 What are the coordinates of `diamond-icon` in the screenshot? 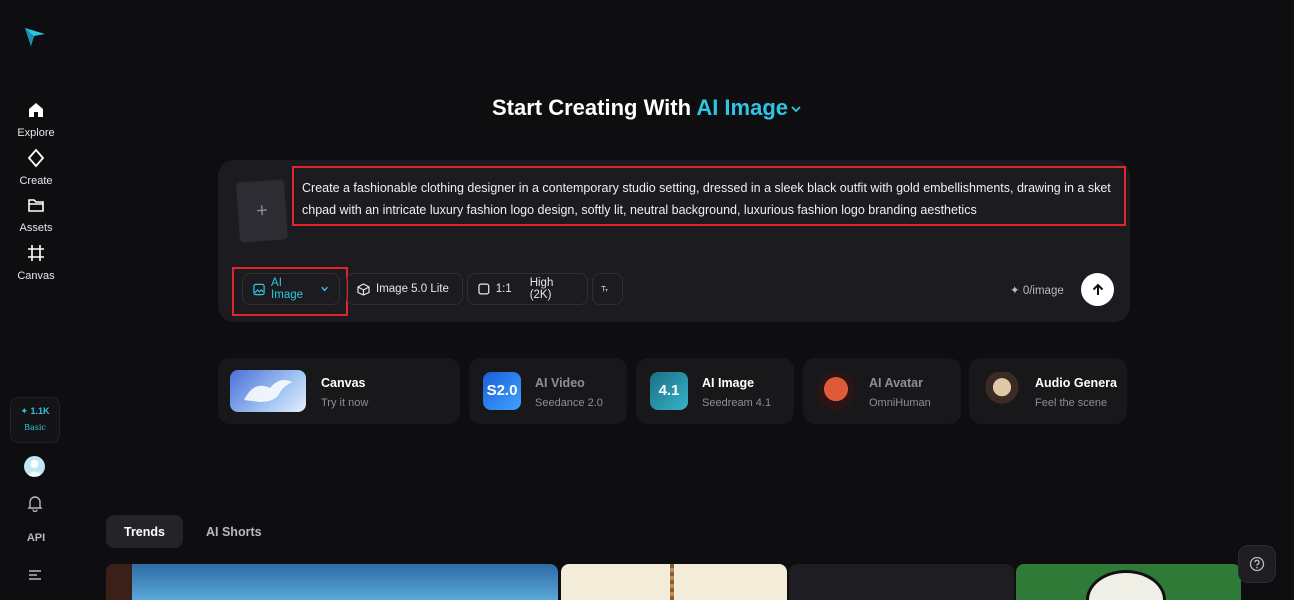 It's located at (36, 158).